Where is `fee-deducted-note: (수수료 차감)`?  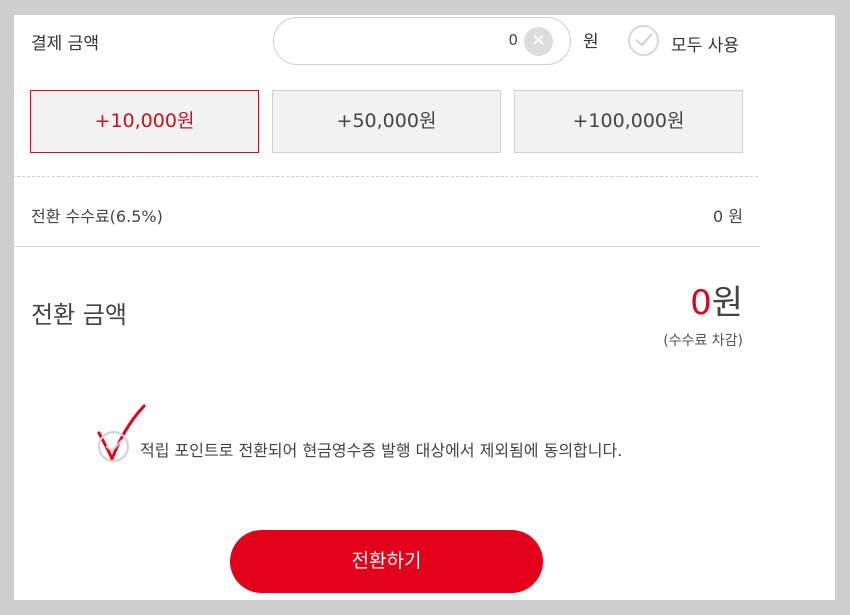
fee-deducted-note: (수수료 차감) is located at coordinates (703, 341).